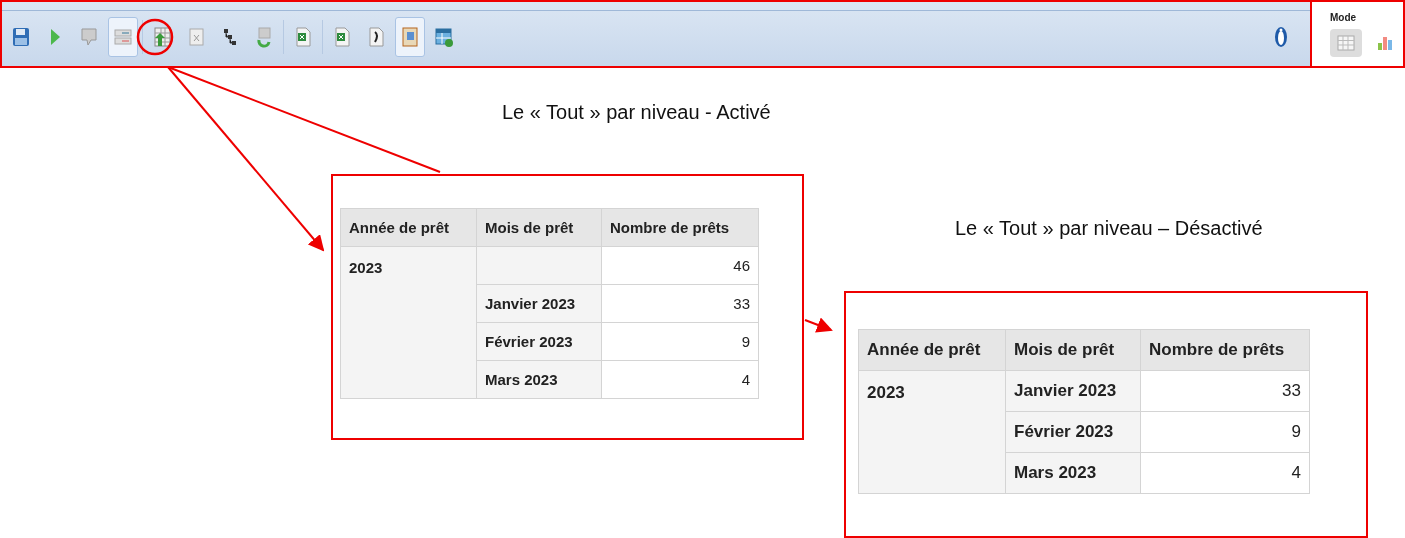 This screenshot has width=1405, height=538. I want to click on table-icon, so click(1346, 43).